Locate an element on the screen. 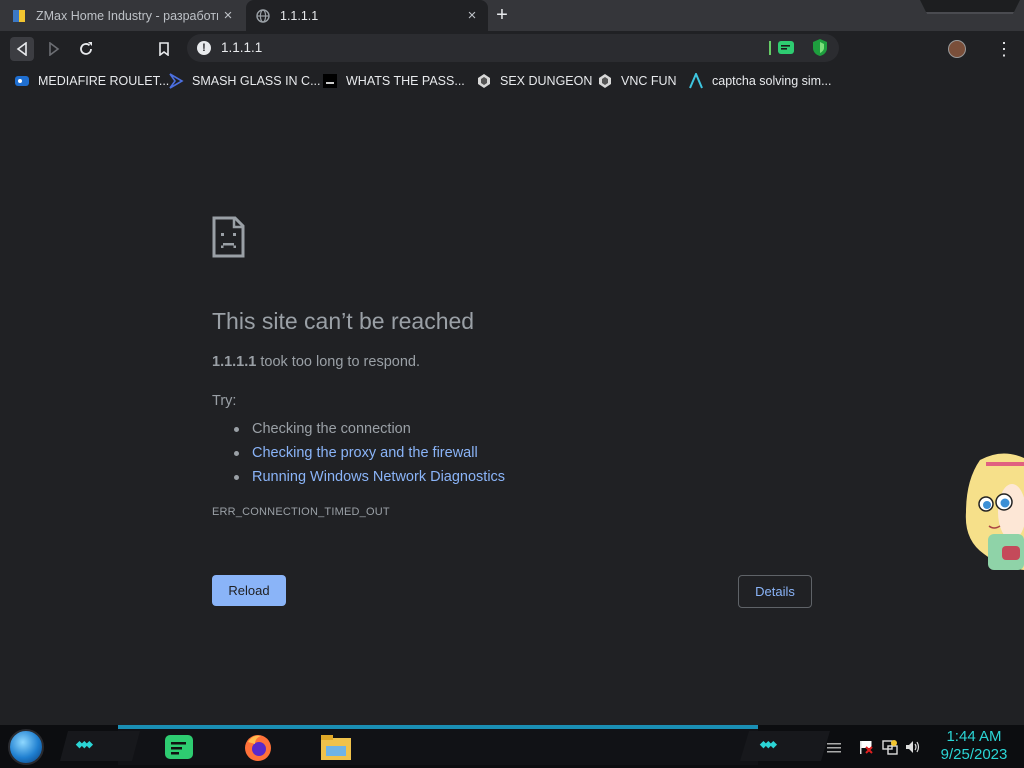  list-item: Checking the proxy and the firewall is located at coordinates (369, 453).